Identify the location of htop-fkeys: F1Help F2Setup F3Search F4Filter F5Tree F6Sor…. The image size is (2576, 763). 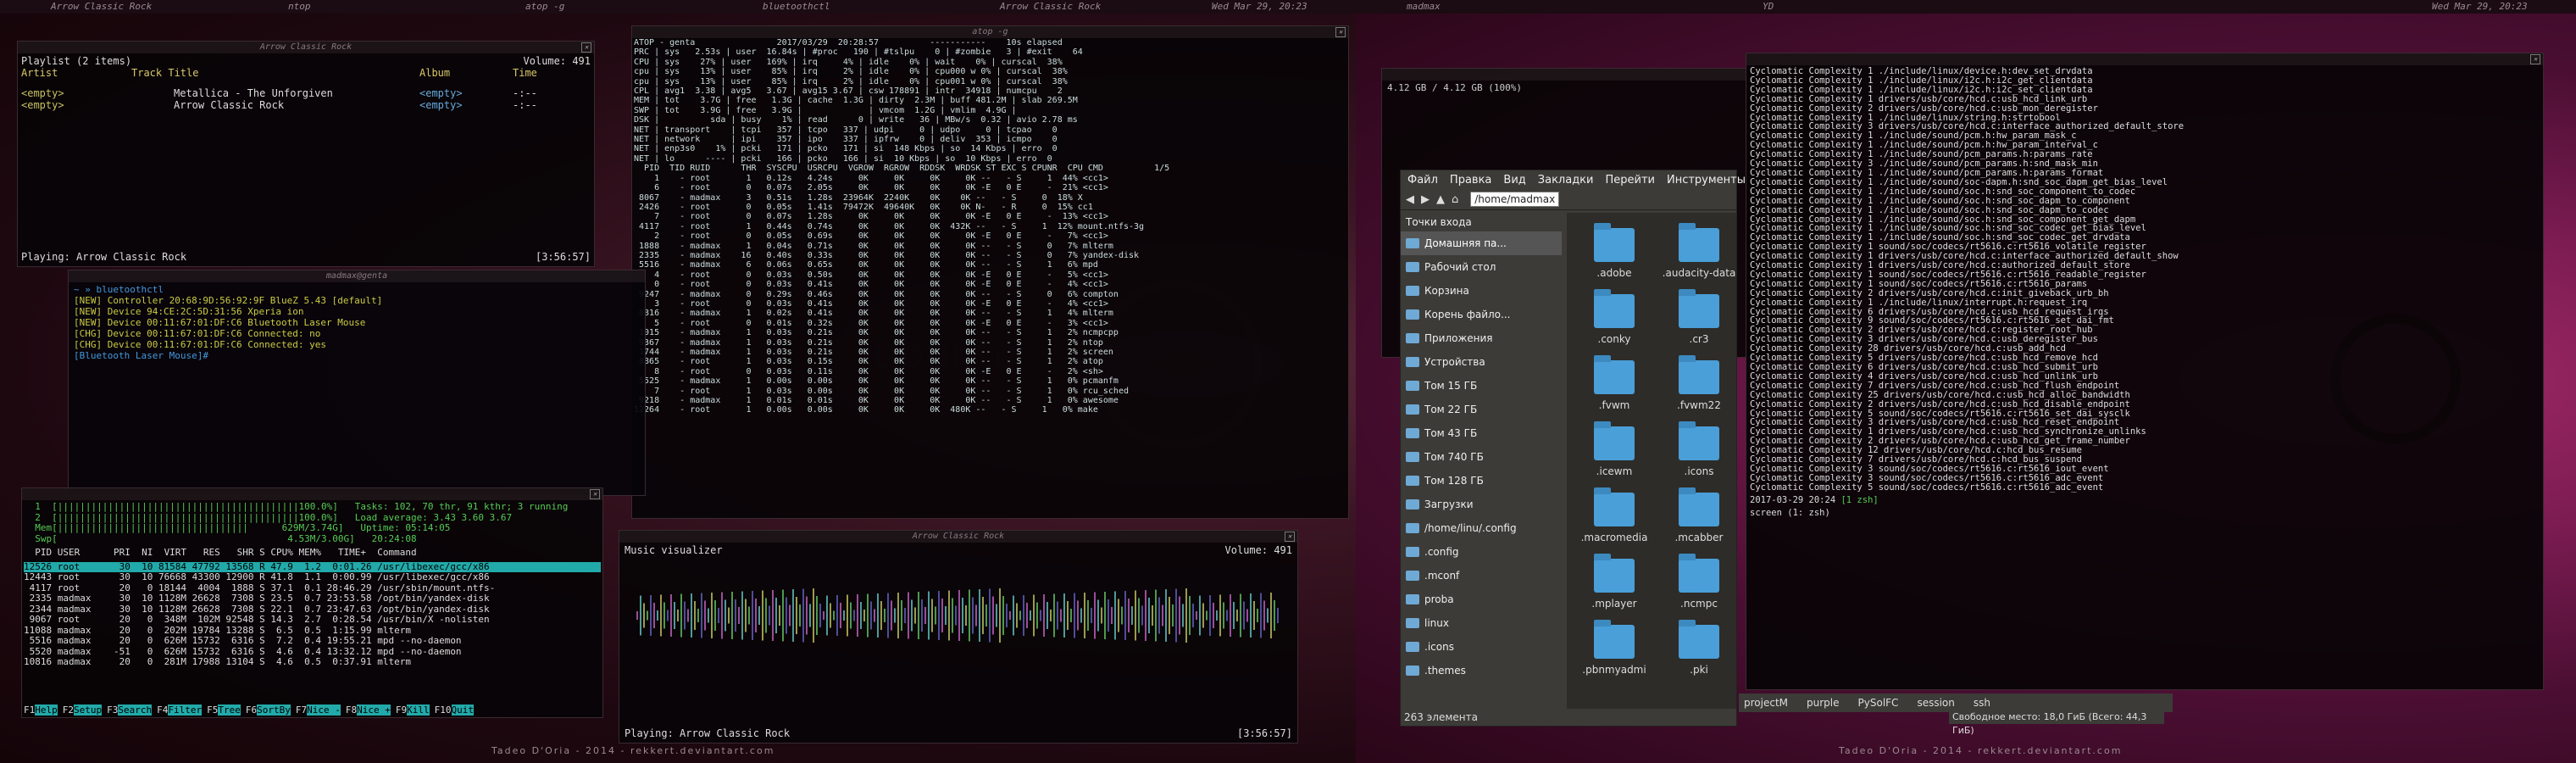
(312, 711).